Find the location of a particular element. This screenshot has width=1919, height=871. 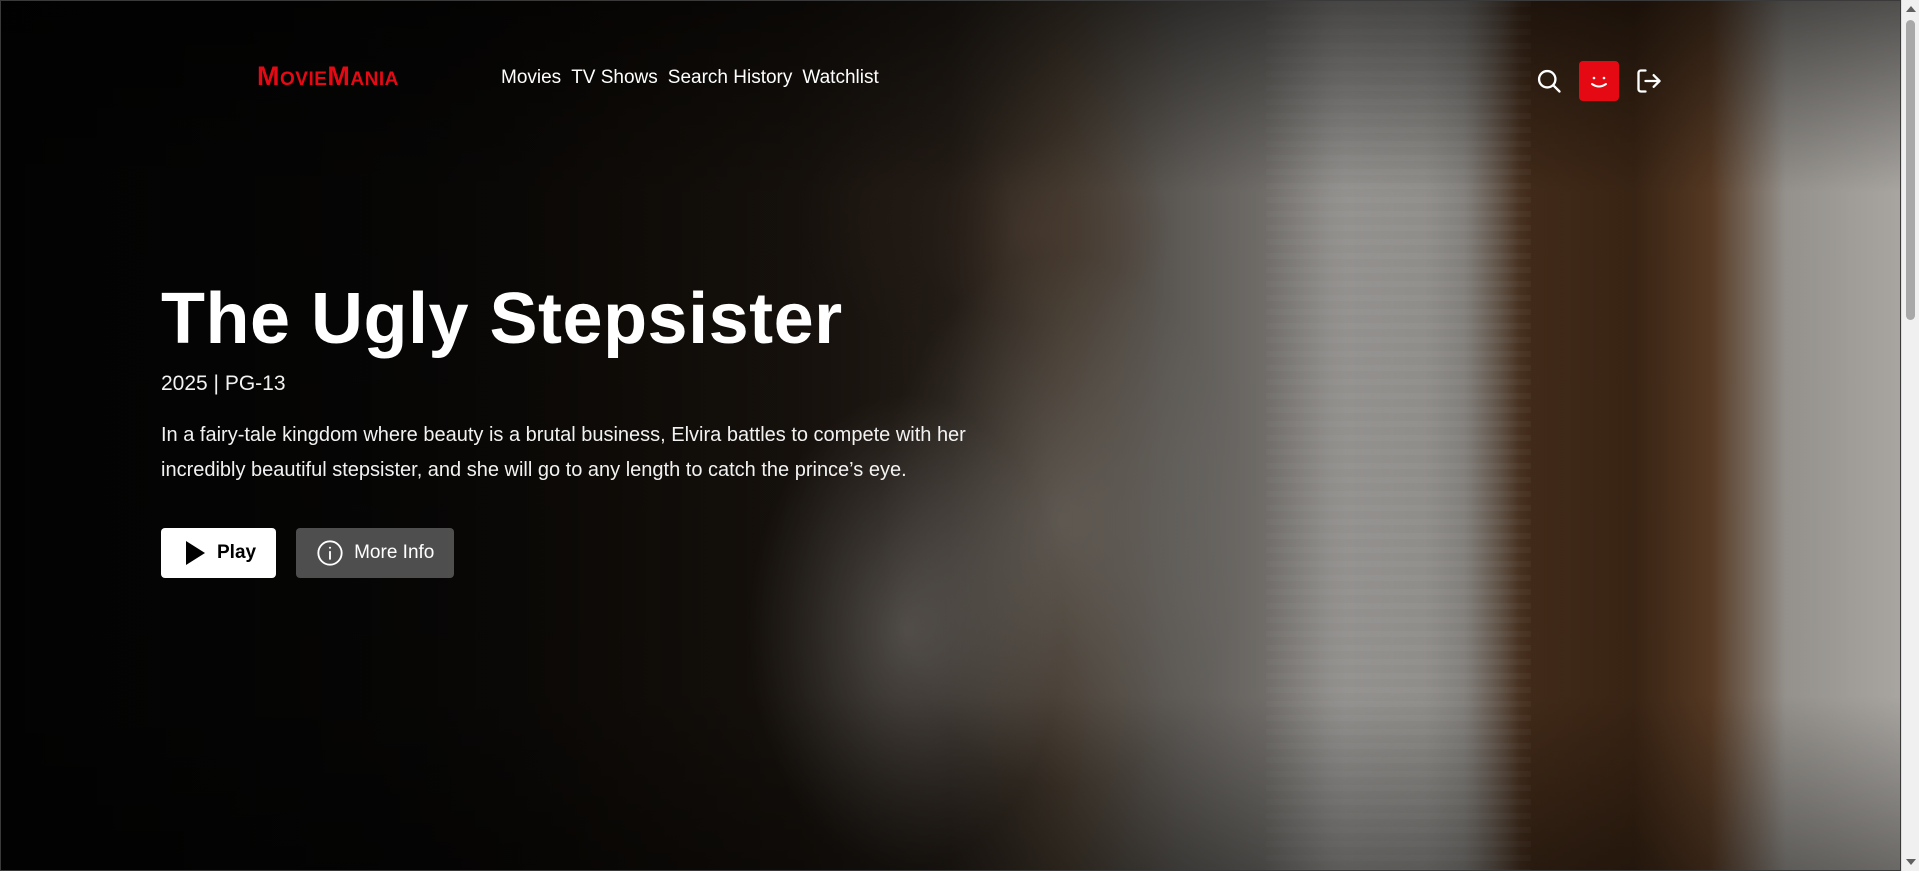

profile-avatar is located at coordinates (1599, 81).